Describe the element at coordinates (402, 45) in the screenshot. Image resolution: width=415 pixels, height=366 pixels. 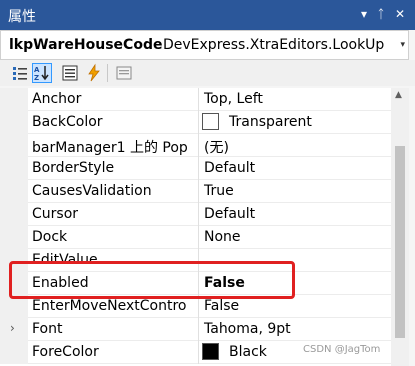
I see `chevron-down-icon: ▾` at that location.